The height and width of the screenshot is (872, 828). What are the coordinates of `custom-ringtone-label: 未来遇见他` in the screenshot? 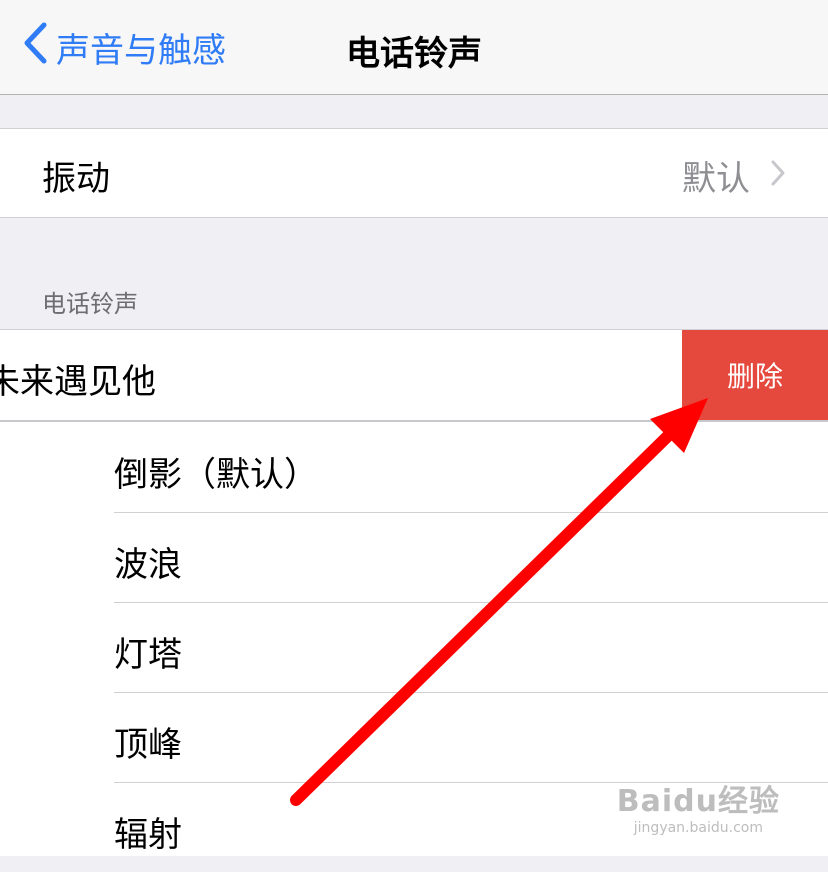 It's located at (78, 382).